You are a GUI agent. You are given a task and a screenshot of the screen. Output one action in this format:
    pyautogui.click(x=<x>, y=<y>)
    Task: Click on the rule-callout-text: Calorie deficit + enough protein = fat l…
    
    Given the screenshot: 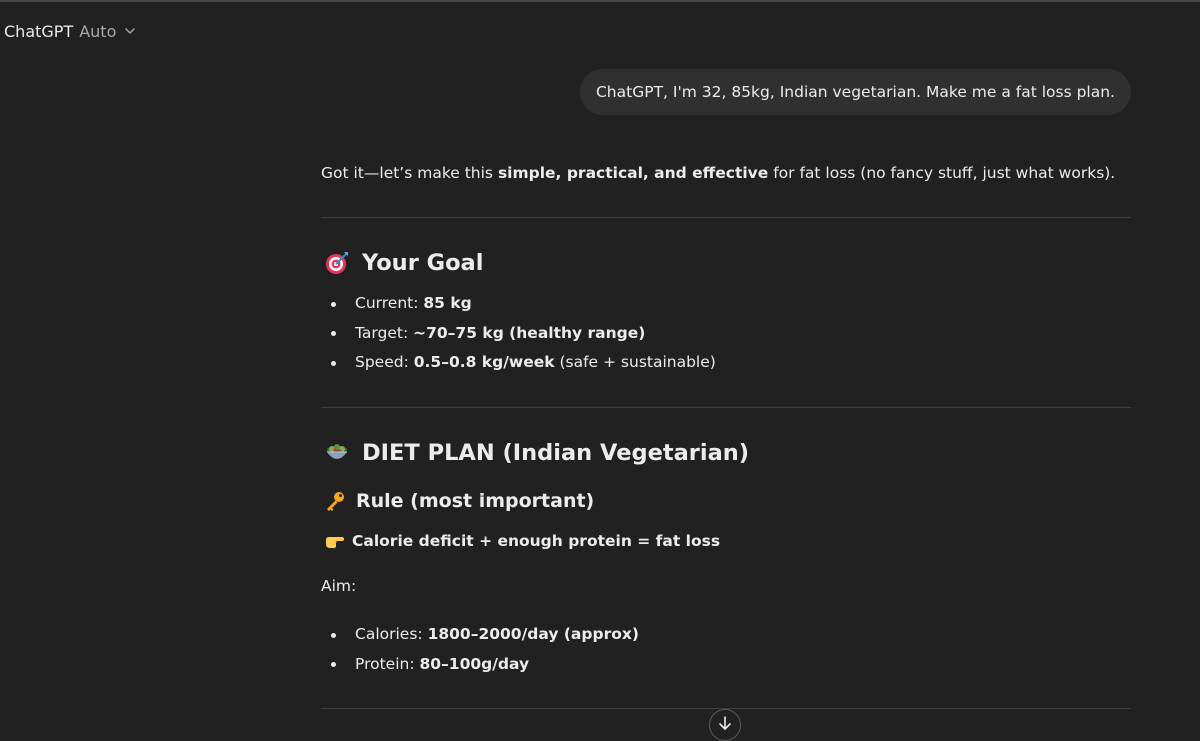 What is the action you would take?
    pyautogui.click(x=536, y=541)
    